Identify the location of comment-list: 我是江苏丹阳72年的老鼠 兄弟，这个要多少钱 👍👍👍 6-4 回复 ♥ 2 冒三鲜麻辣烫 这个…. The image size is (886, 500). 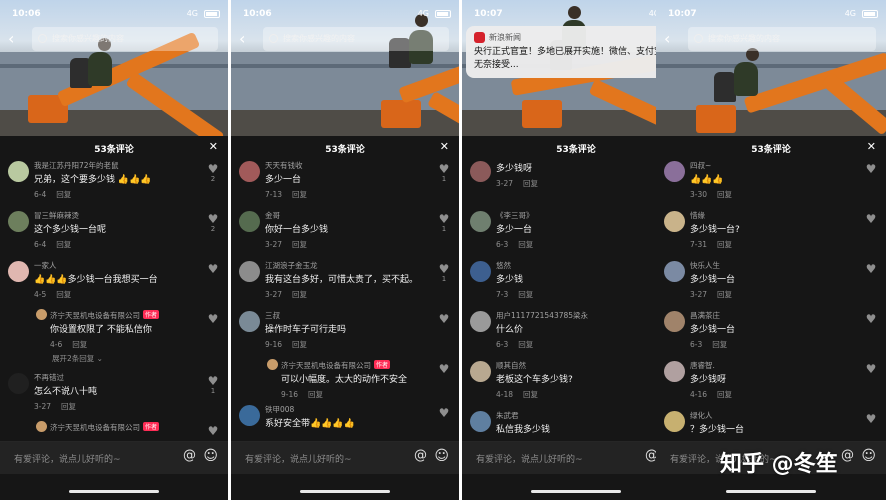
(114, 300).